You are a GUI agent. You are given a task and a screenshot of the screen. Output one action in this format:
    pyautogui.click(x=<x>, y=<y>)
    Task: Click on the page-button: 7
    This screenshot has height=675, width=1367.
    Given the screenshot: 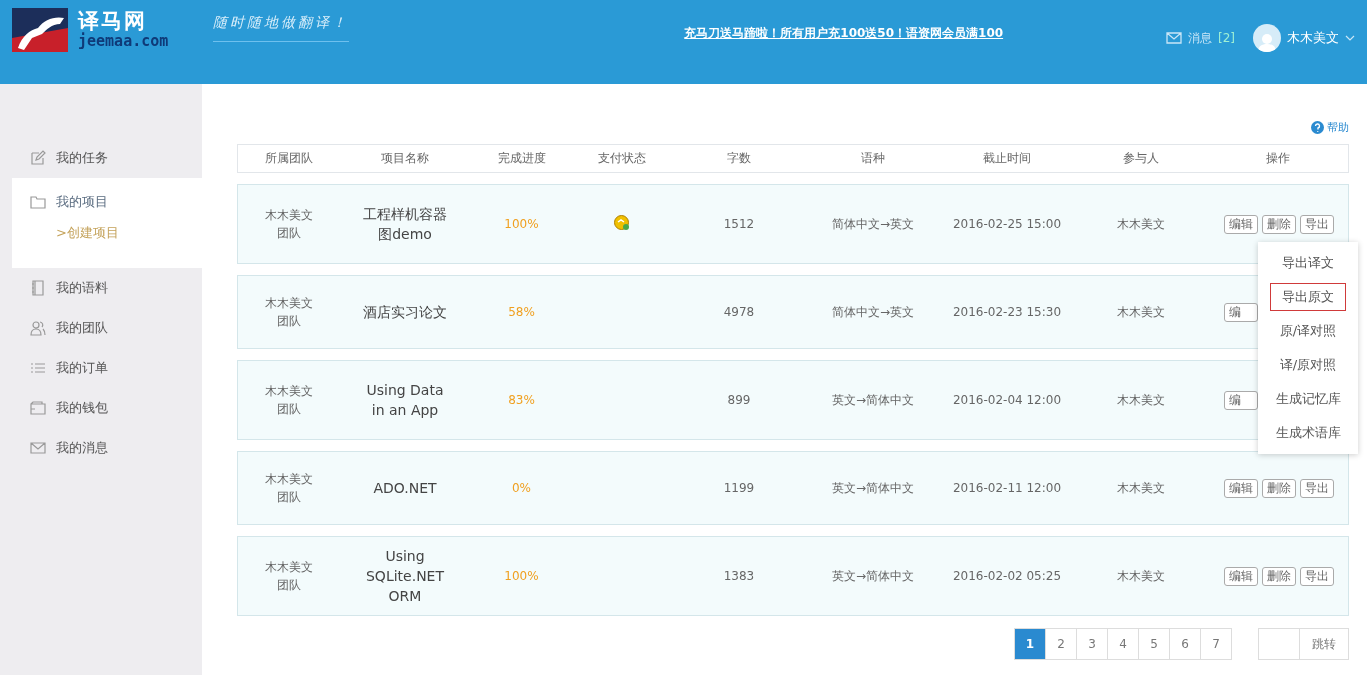 What is the action you would take?
    pyautogui.click(x=1216, y=644)
    